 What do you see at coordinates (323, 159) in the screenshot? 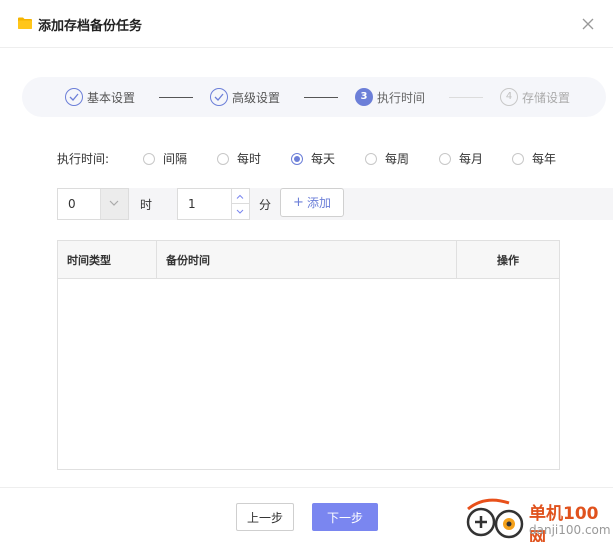
I see `radio-label: 每天` at bounding box center [323, 159].